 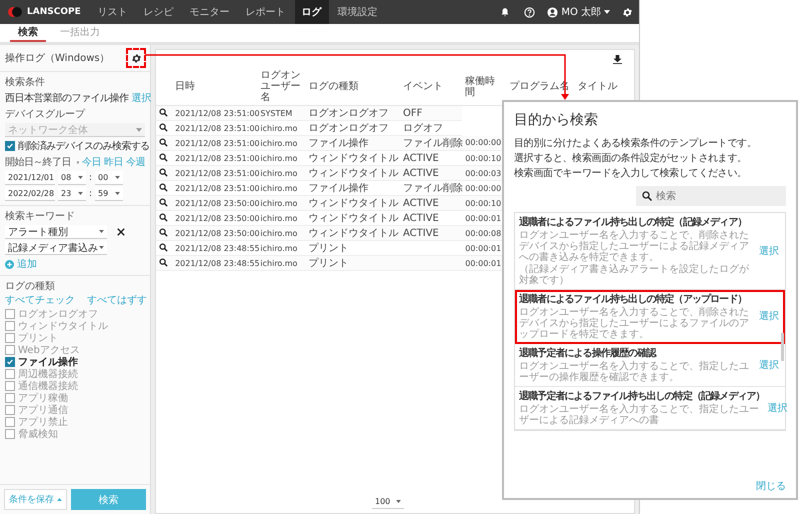 What do you see at coordinates (483, 188) in the screenshot?
I see `table-cell: 00:00:00` at bounding box center [483, 188].